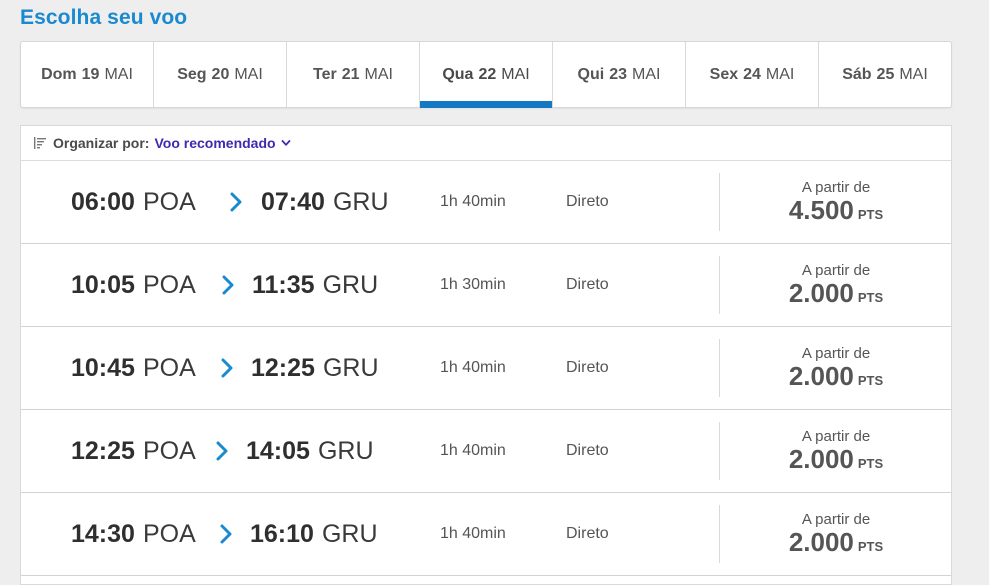 This screenshot has height=585, width=989. I want to click on tab-day: 20, so click(220, 74).